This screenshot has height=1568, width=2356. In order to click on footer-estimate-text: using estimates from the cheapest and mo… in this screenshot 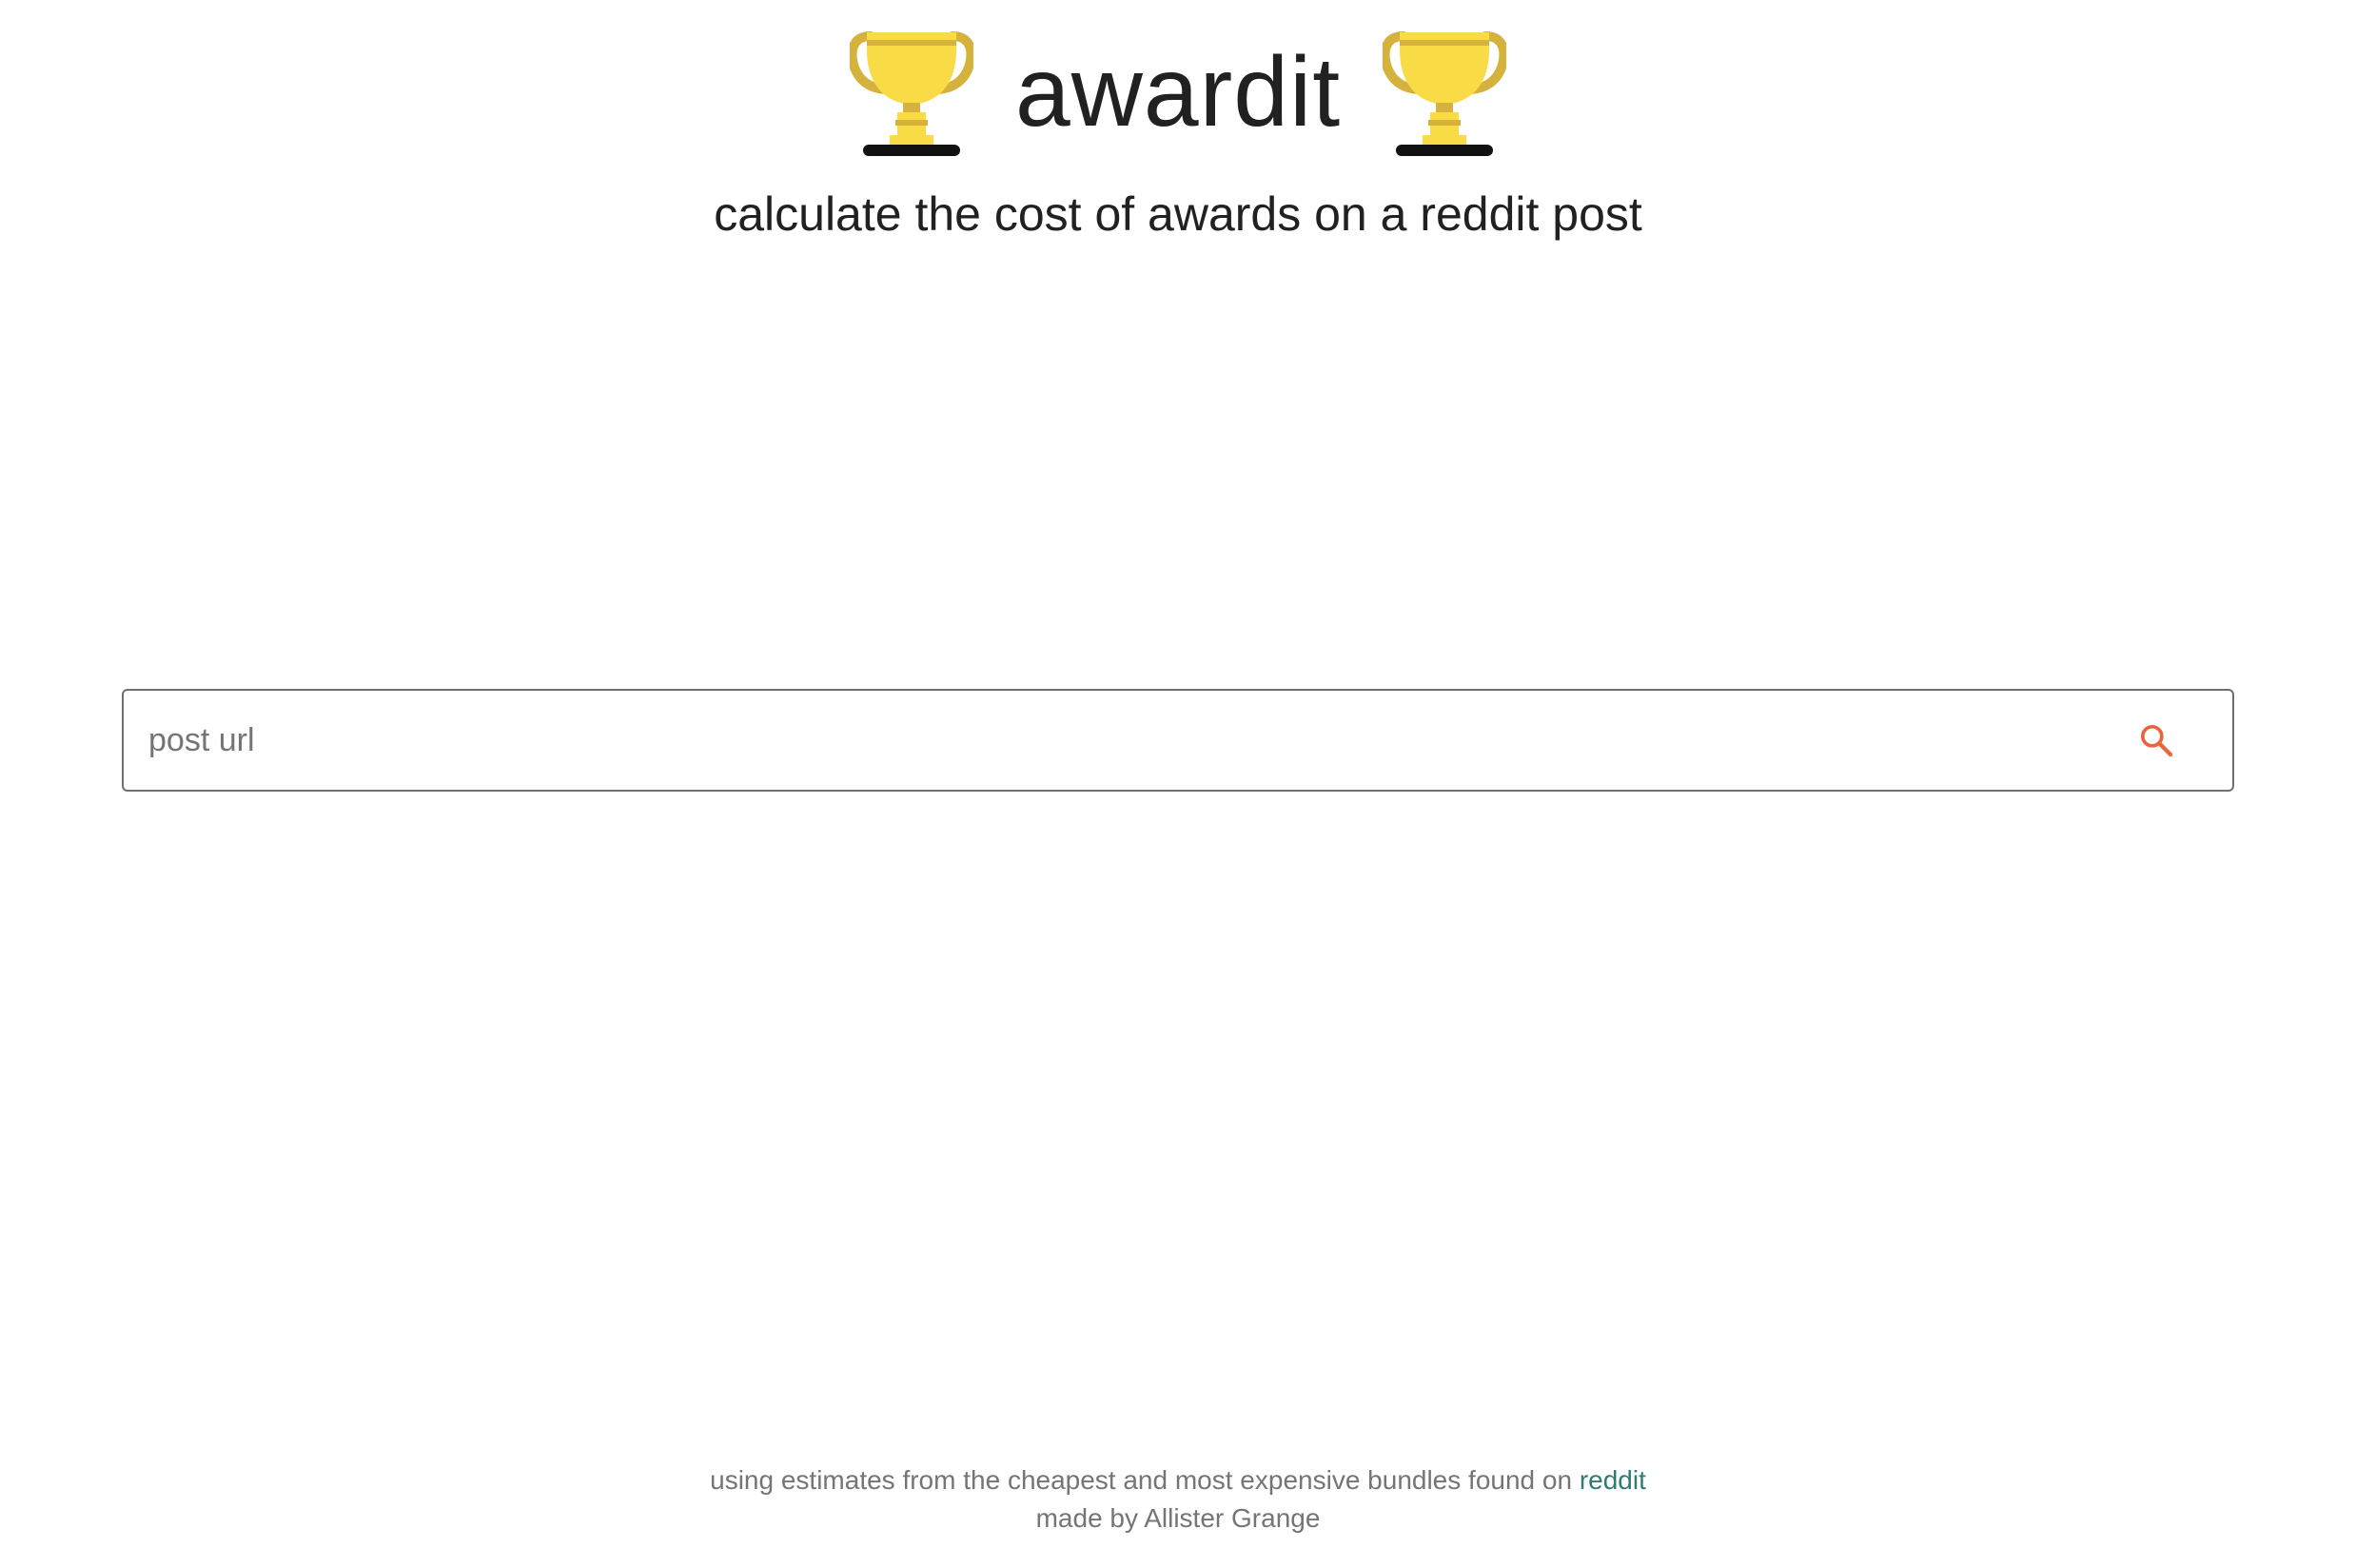, I will do `click(1141, 1480)`.